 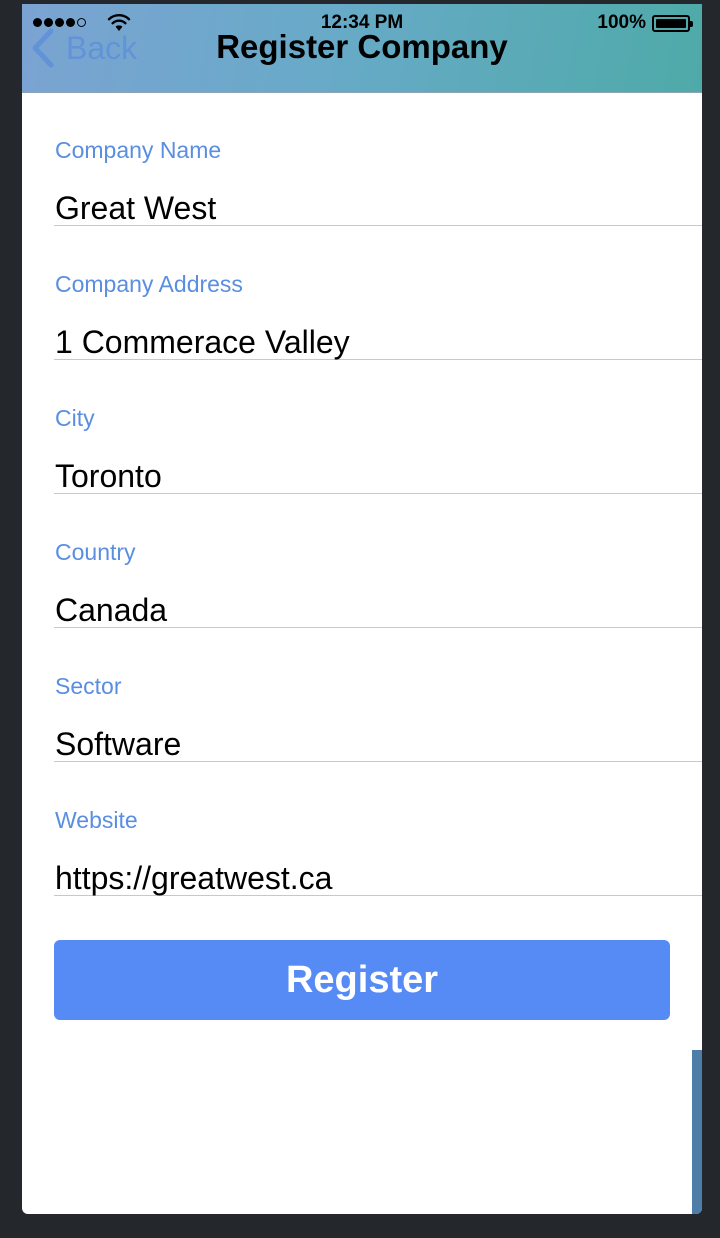 What do you see at coordinates (378, 561) in the screenshot?
I see `country-field: Country Canada` at bounding box center [378, 561].